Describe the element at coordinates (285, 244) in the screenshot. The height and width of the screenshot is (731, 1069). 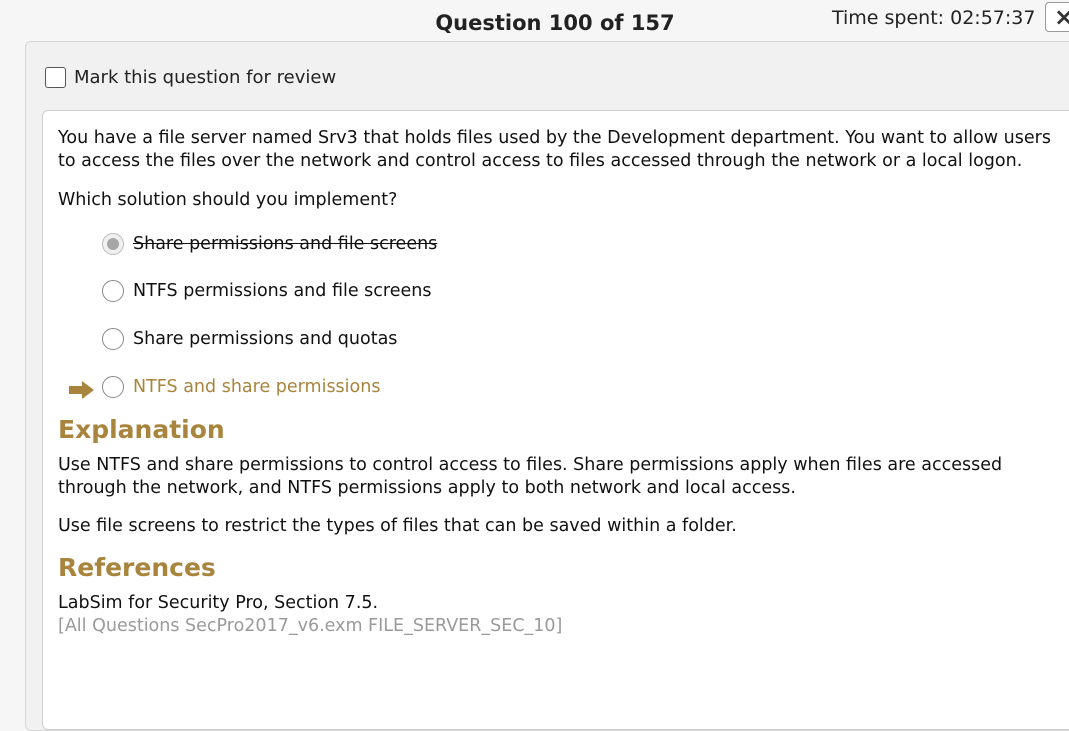
I see `answer-option-1-label: Share permissions and file screens` at that location.